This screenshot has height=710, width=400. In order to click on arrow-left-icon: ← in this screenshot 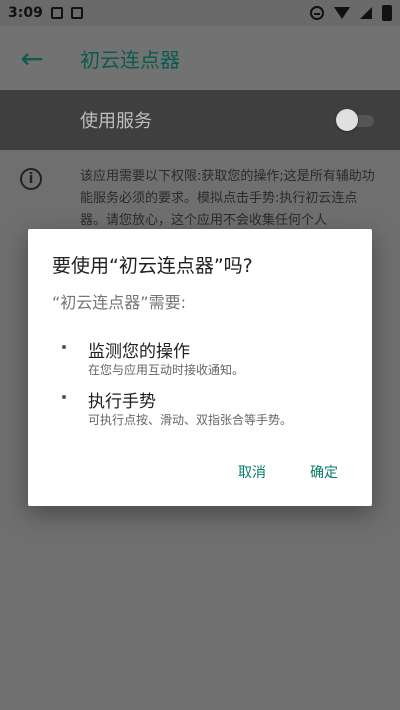, I will do `click(32, 58)`.